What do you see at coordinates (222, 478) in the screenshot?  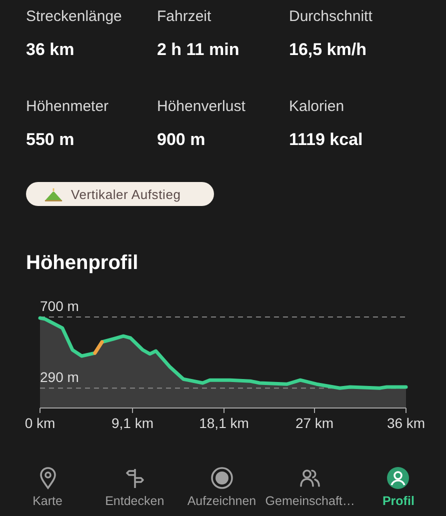 I see `record-icon` at bounding box center [222, 478].